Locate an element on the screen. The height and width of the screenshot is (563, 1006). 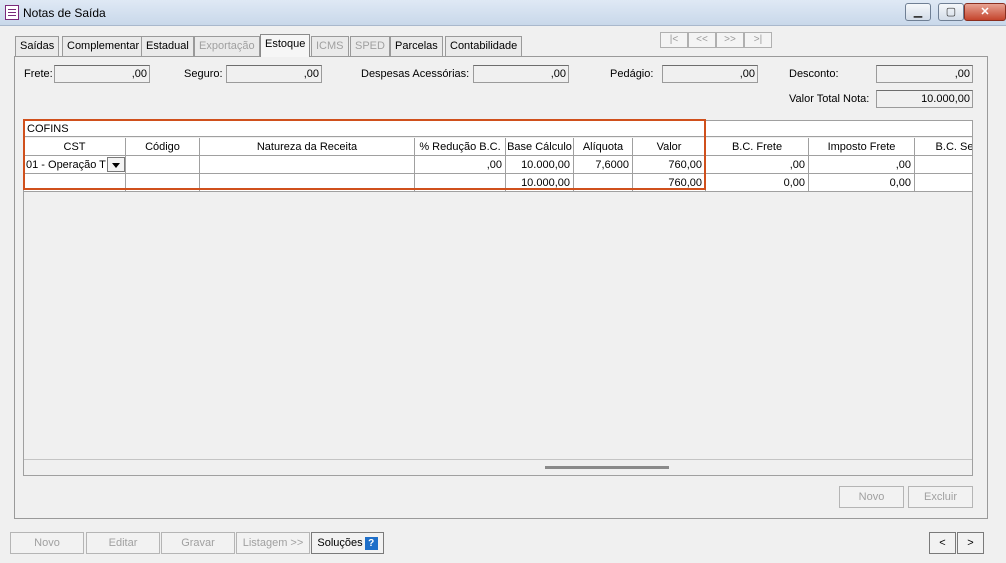
col-header-base-calculo: Base Cálculo is located at coordinates (540, 147).